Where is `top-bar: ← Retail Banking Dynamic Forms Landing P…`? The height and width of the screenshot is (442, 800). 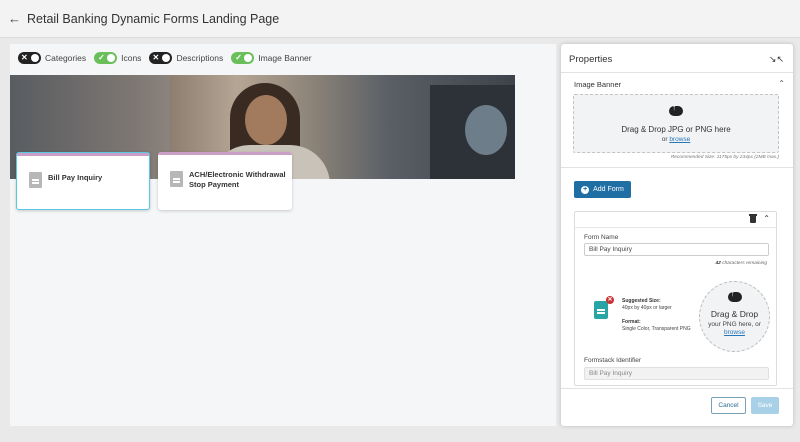 top-bar: ← Retail Banking Dynamic Forms Landing P… is located at coordinates (400, 19).